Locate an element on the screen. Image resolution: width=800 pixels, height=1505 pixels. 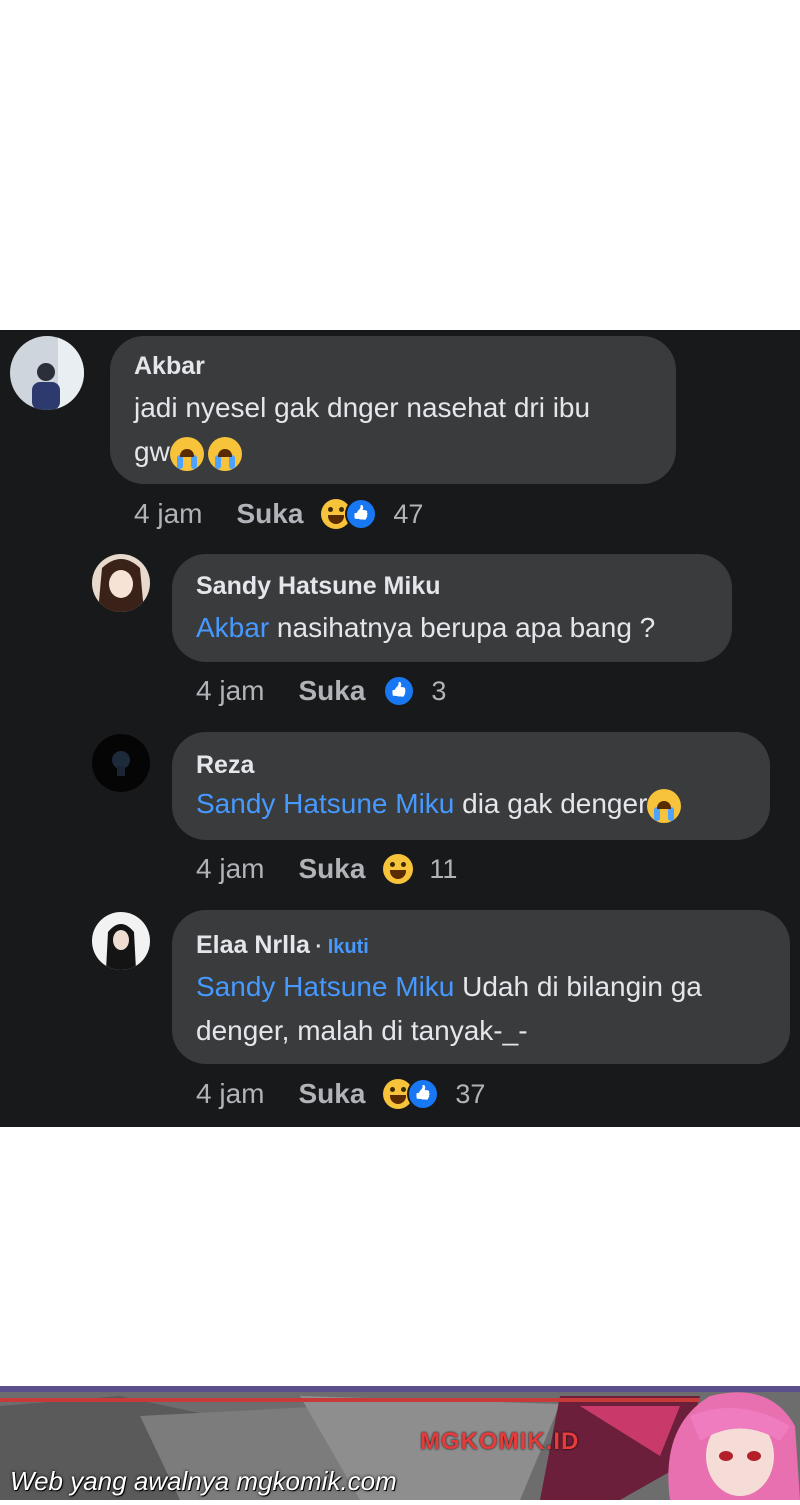
haha-icon is located at coordinates (398, 869).